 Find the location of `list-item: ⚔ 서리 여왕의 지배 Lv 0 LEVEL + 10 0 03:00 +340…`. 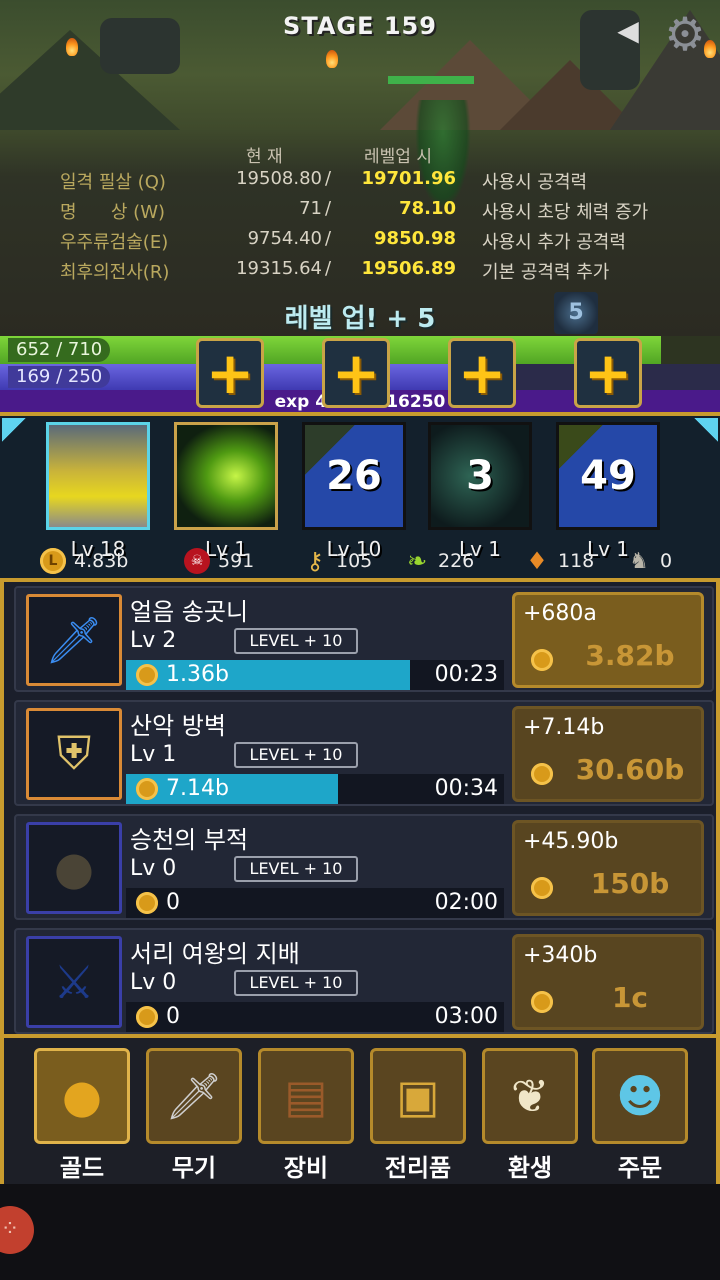

list-item: ⚔ 서리 여왕의 지배 Lv 0 LEVEL + 10 0 03:00 +340… is located at coordinates (364, 981).